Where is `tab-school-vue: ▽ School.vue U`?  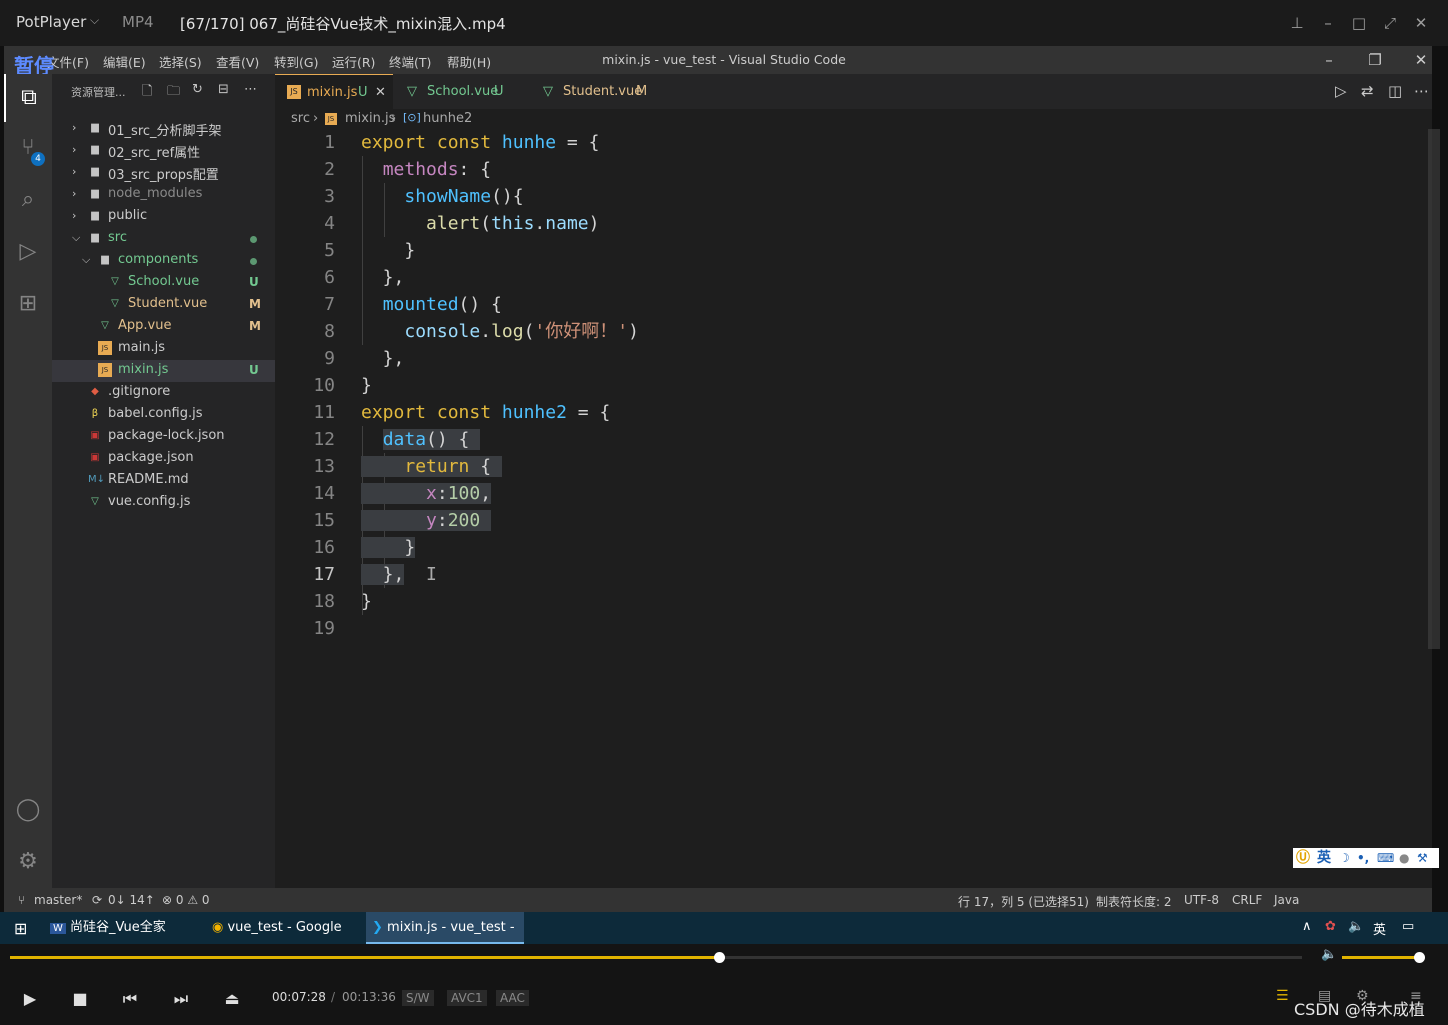 tab-school-vue: ▽ School.vue U is located at coordinates (461, 91).